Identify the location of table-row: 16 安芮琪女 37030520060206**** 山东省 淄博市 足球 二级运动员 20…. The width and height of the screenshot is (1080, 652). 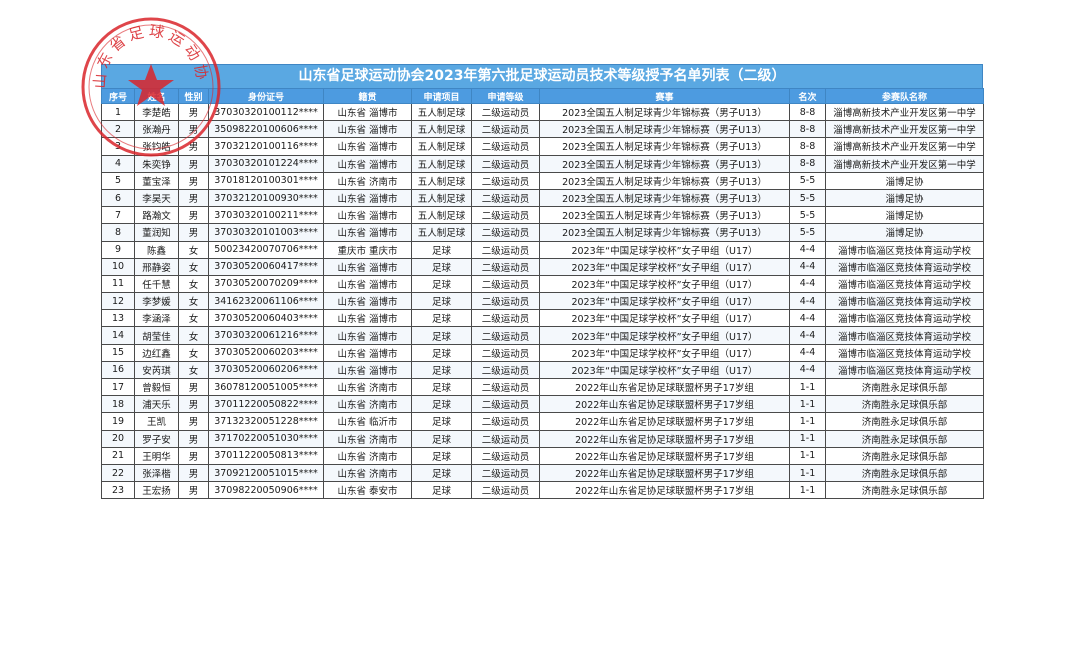
(542, 370).